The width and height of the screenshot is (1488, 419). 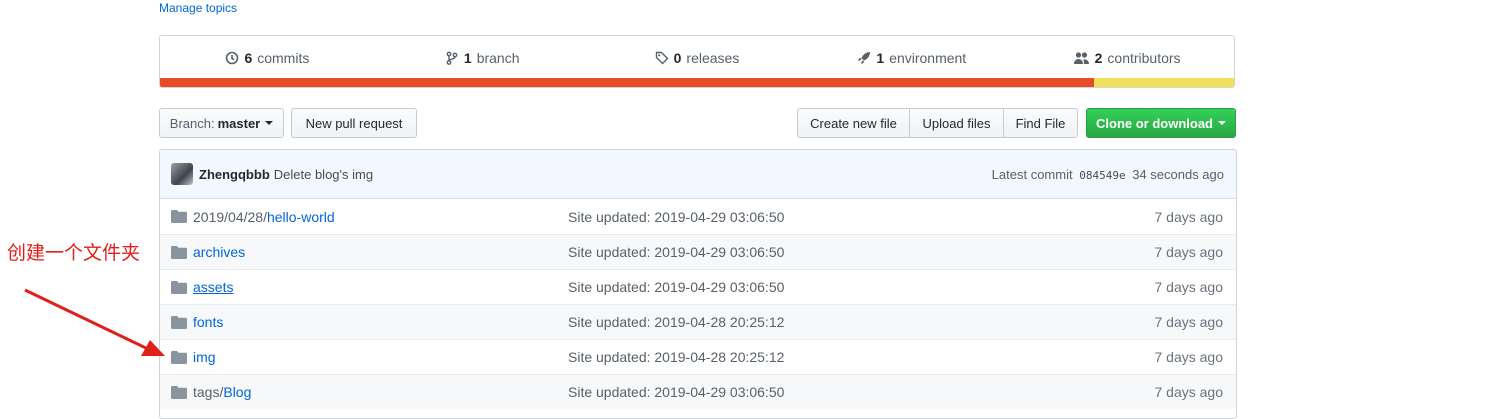 I want to click on commits-link: 6 commits, so click(x=267, y=58).